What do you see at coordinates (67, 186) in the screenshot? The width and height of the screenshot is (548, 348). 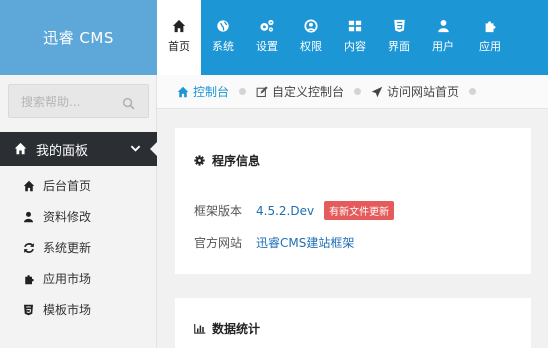 I see `sidebar-item-label: 后台首页` at bounding box center [67, 186].